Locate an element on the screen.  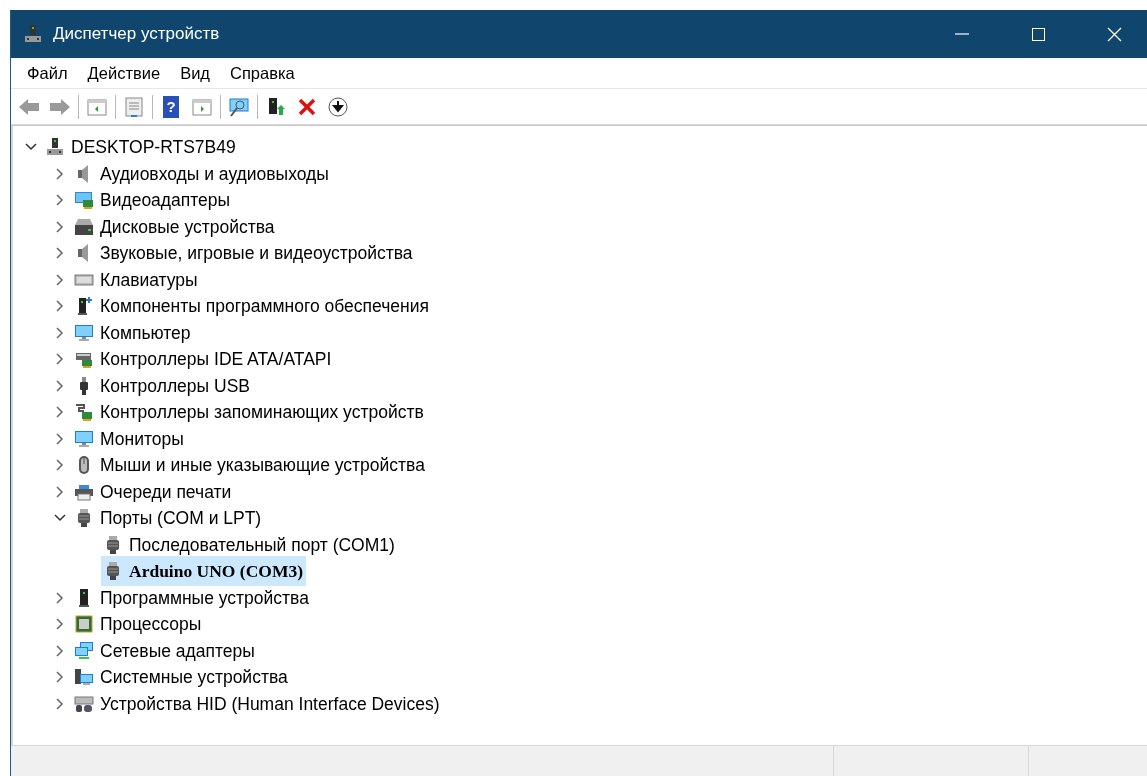
tree-item: Arduino UNO (COM3) is located at coordinates (204, 571).